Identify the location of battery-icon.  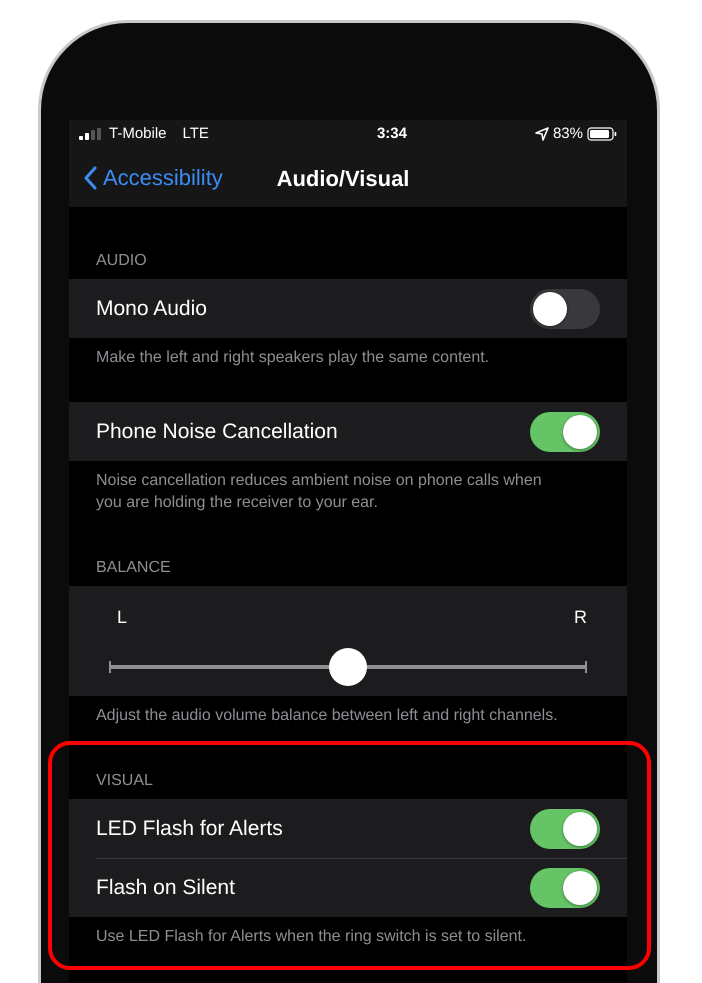
(602, 134).